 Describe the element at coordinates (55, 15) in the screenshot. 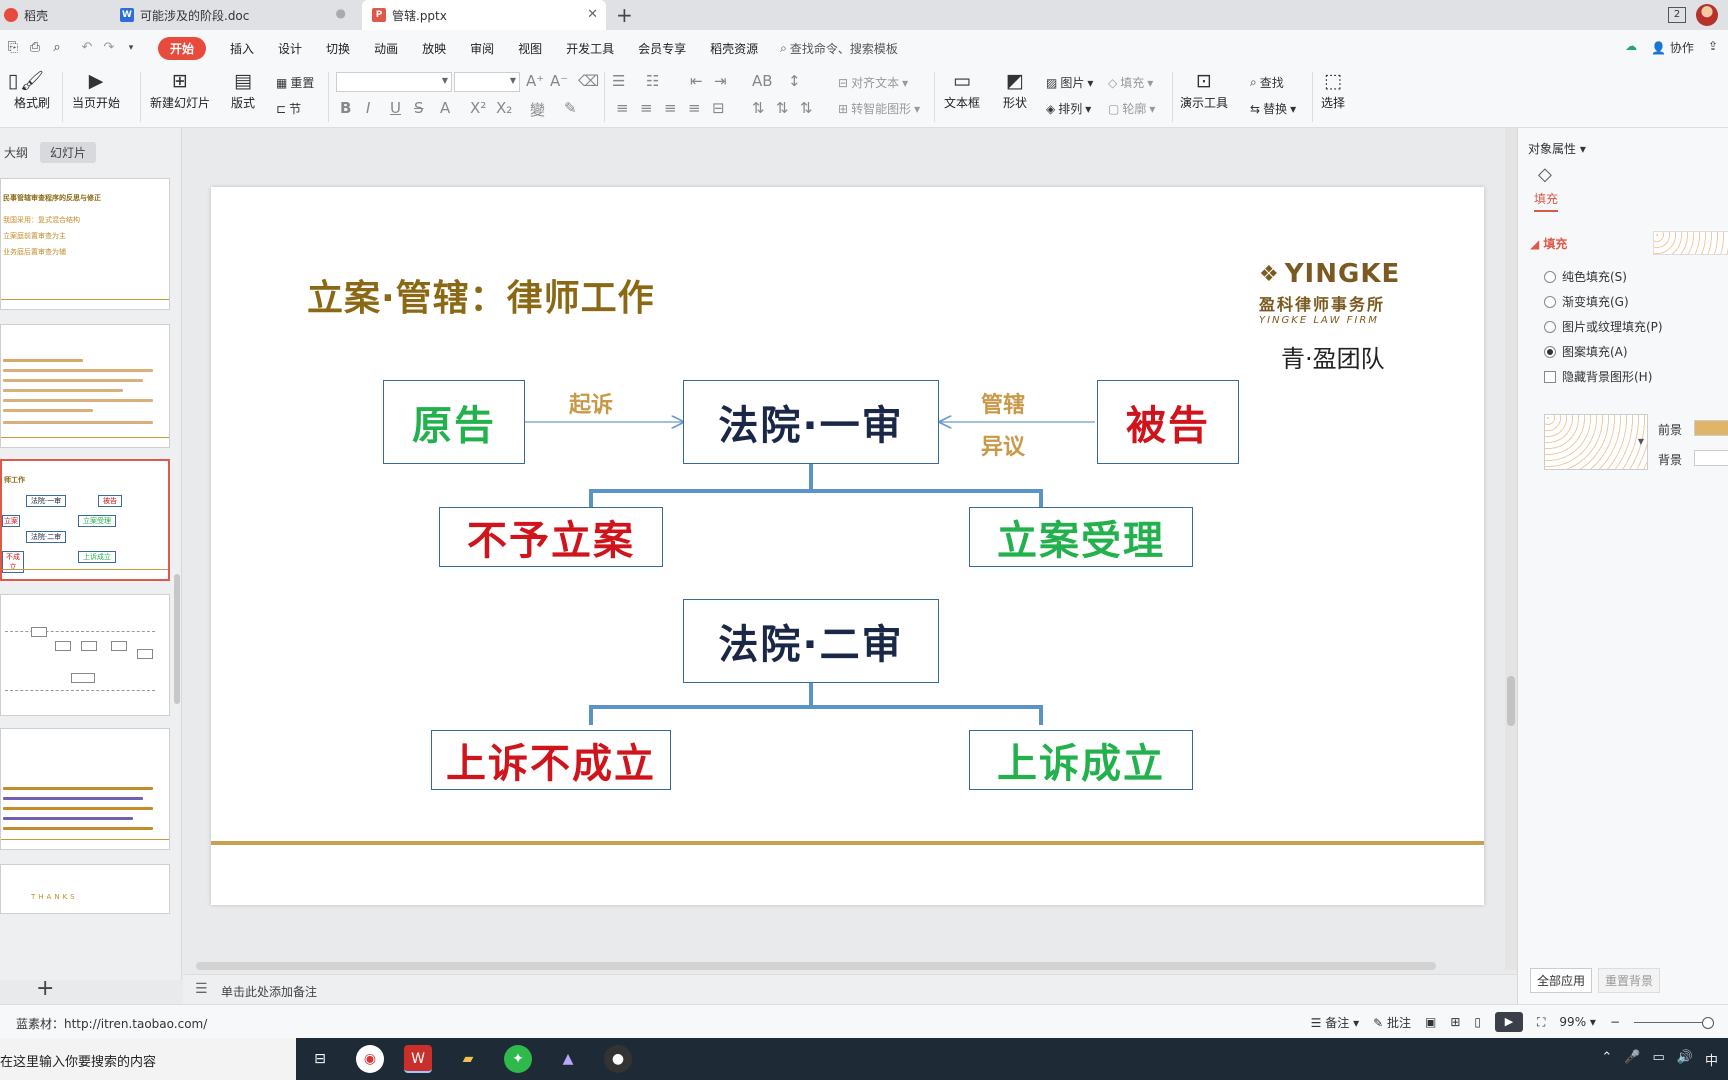

I see `tab-docer: 稻壳` at that location.